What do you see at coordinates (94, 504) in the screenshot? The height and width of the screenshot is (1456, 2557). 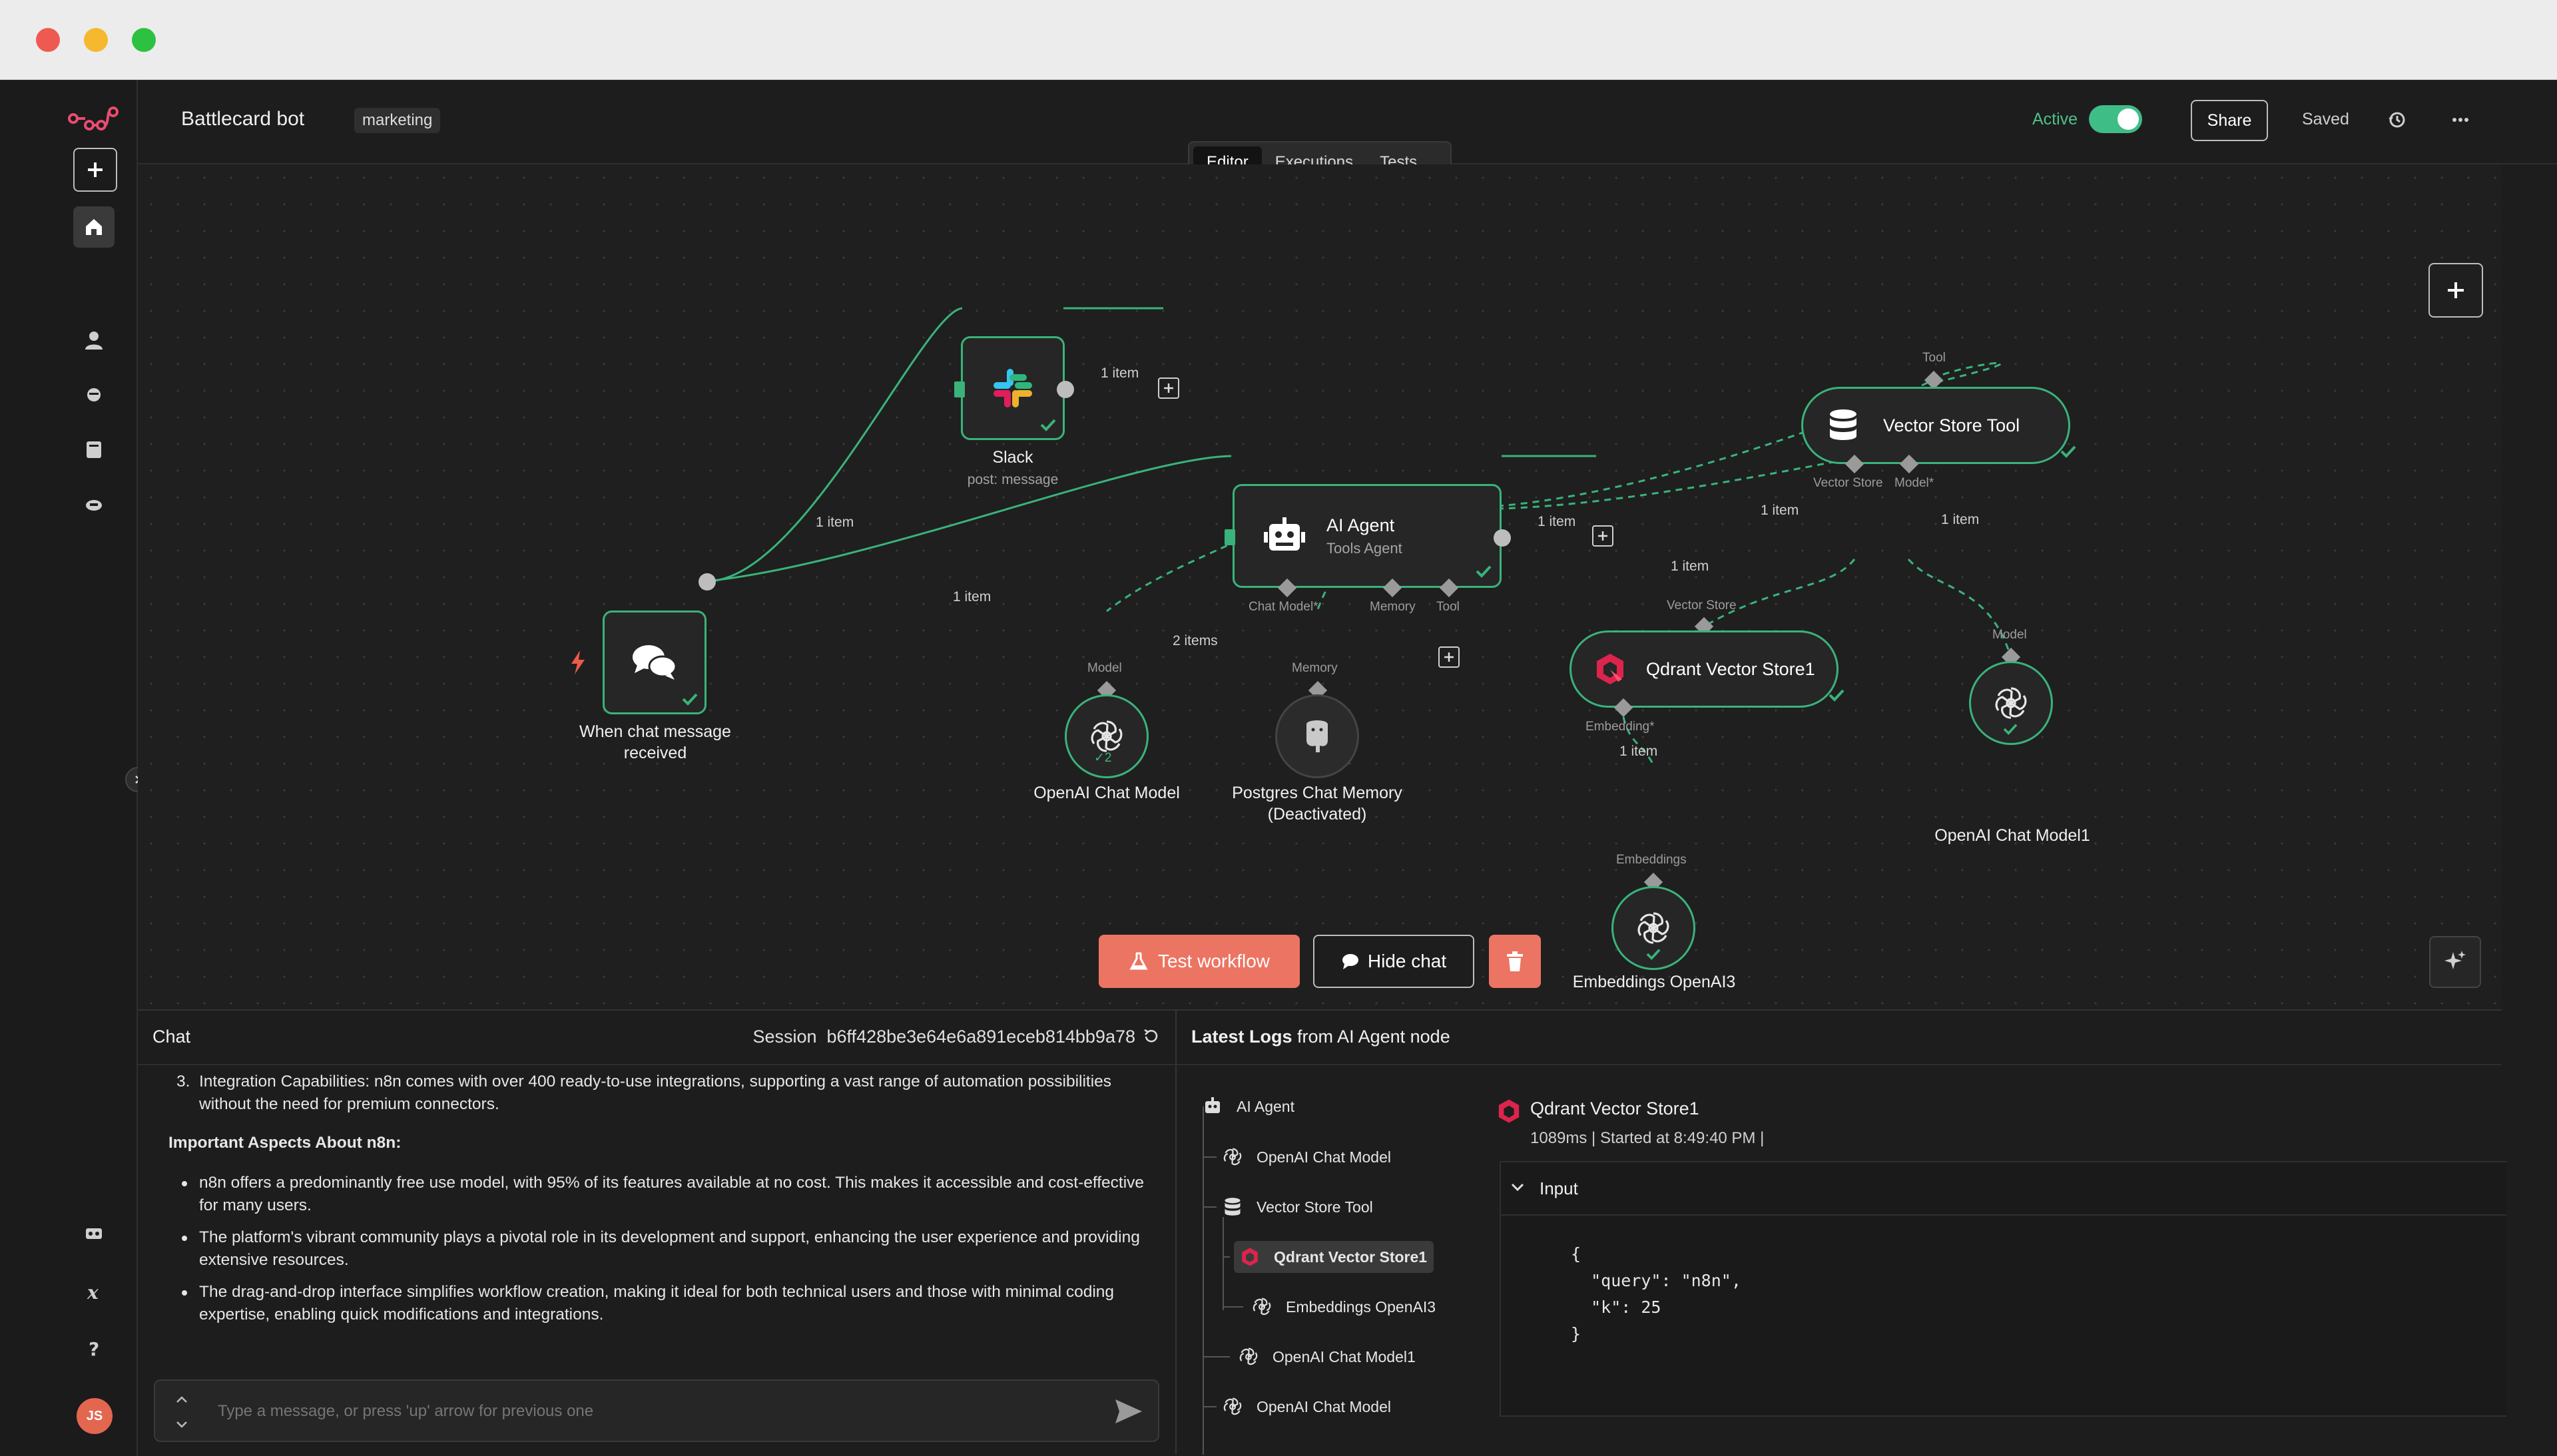 I see `variables-icon` at bounding box center [94, 504].